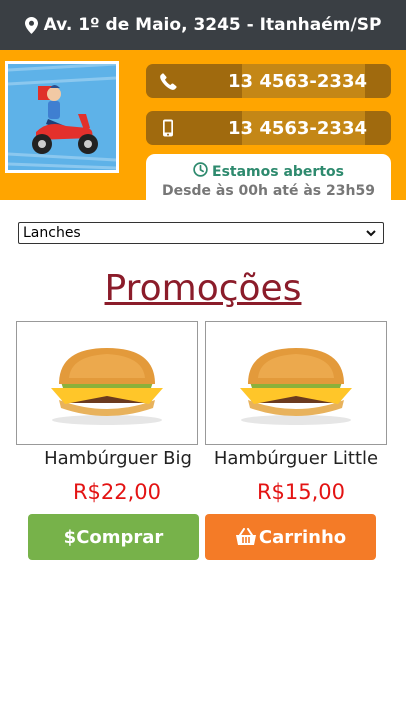  What do you see at coordinates (302, 537) in the screenshot?
I see `cart-button-label: Carrinho` at bounding box center [302, 537].